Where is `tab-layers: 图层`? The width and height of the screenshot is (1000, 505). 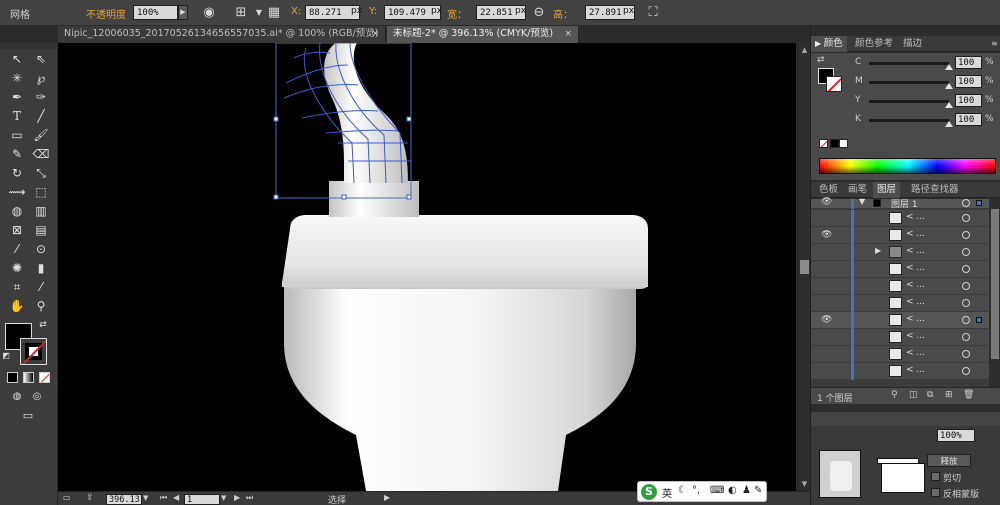
tab-layers: 图层 is located at coordinates (887, 190).